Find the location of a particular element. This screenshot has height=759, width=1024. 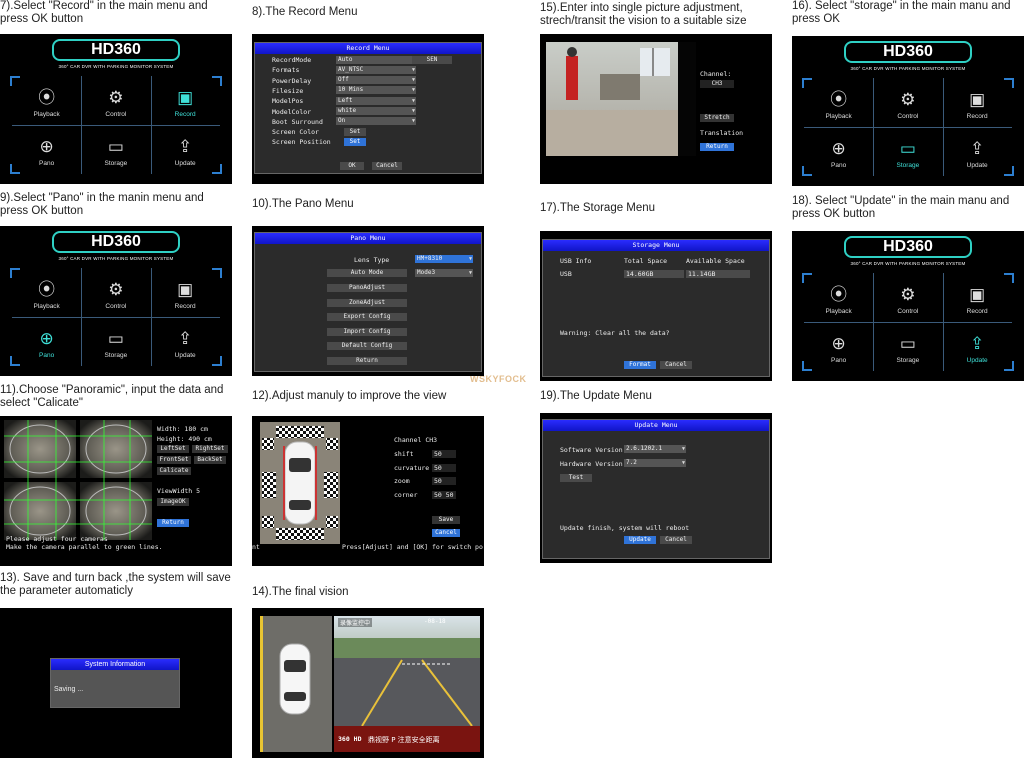

pano-button-export-config: Export Config is located at coordinates (367, 317).